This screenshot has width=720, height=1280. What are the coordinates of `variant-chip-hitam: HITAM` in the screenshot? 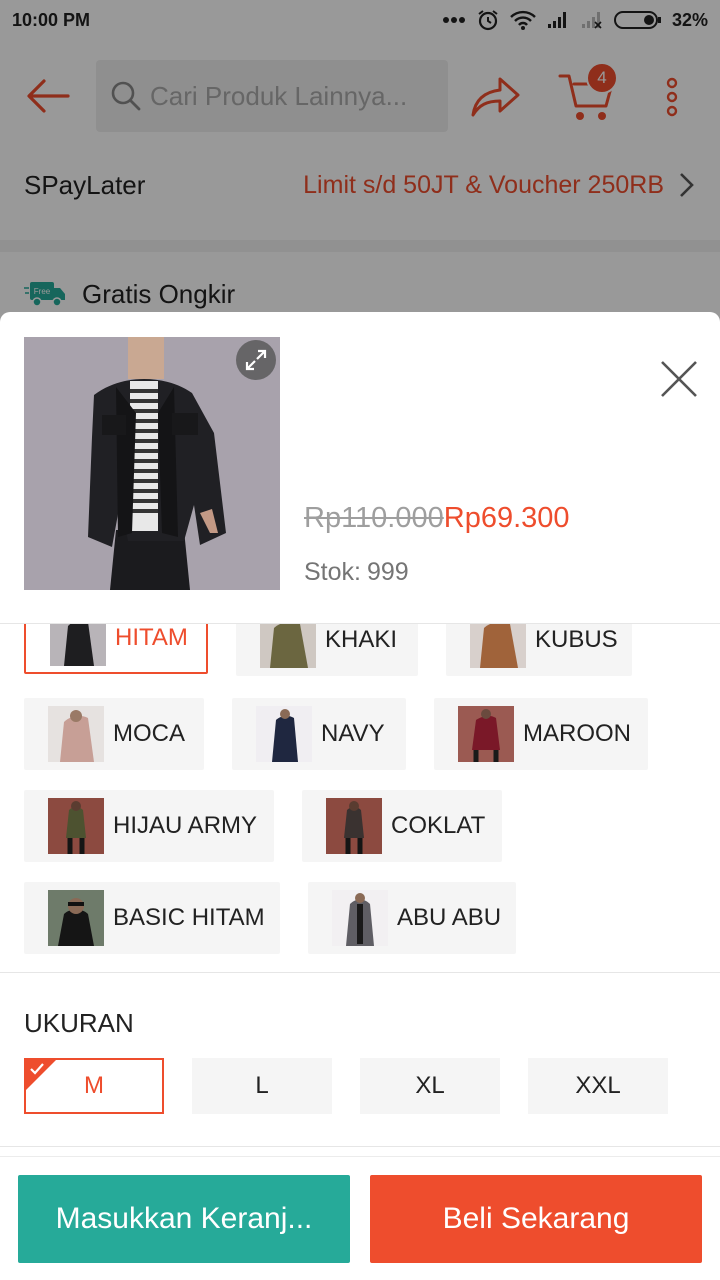 It's located at (116, 649).